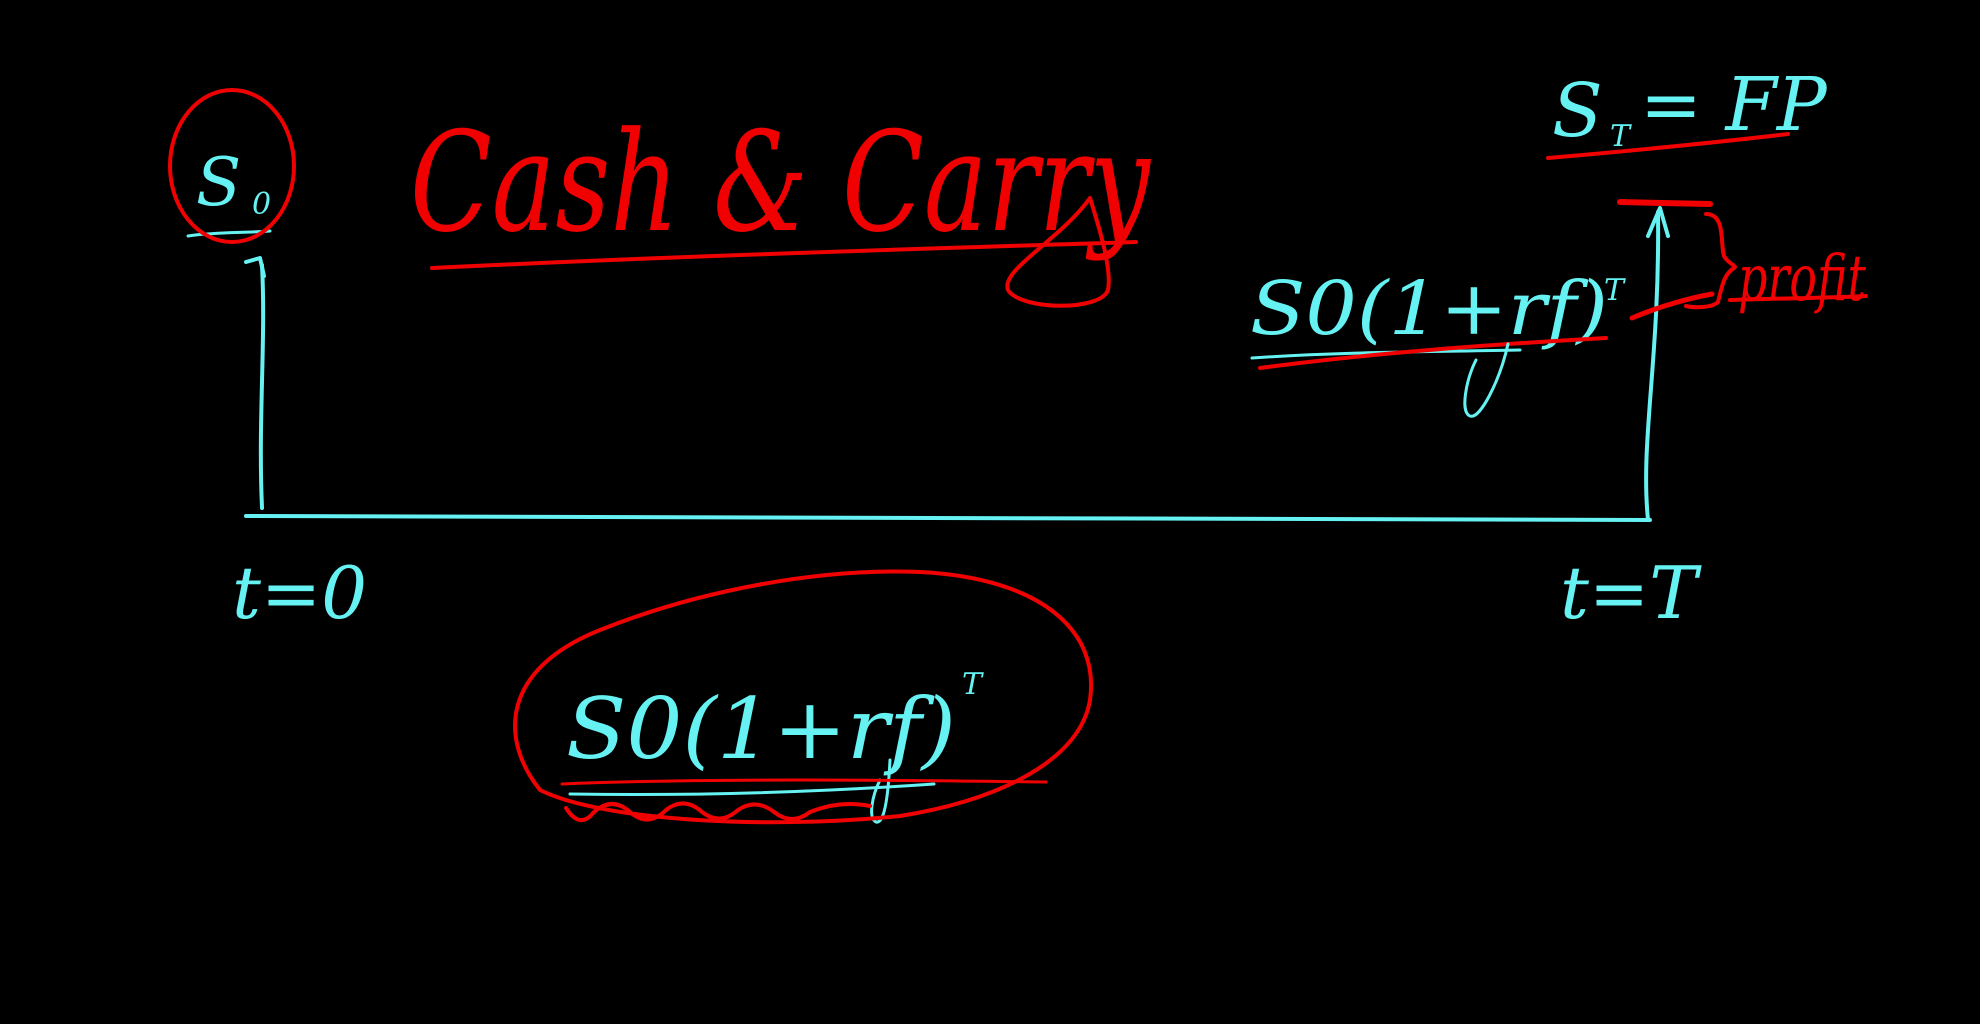  Describe the element at coordinates (973, 684) in the screenshot. I see `compounded-lower-superscript: T` at that location.